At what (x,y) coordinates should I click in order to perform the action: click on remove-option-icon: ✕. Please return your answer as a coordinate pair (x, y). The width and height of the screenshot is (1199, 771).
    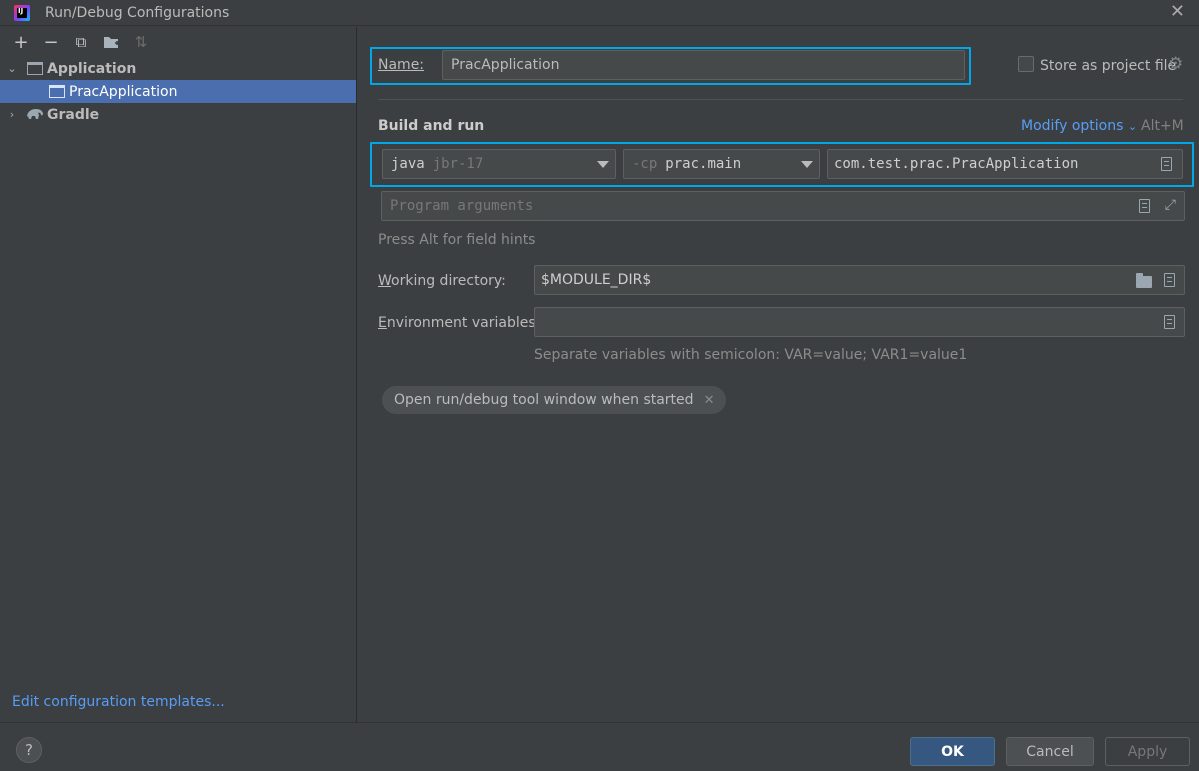
    Looking at the image, I should click on (709, 400).